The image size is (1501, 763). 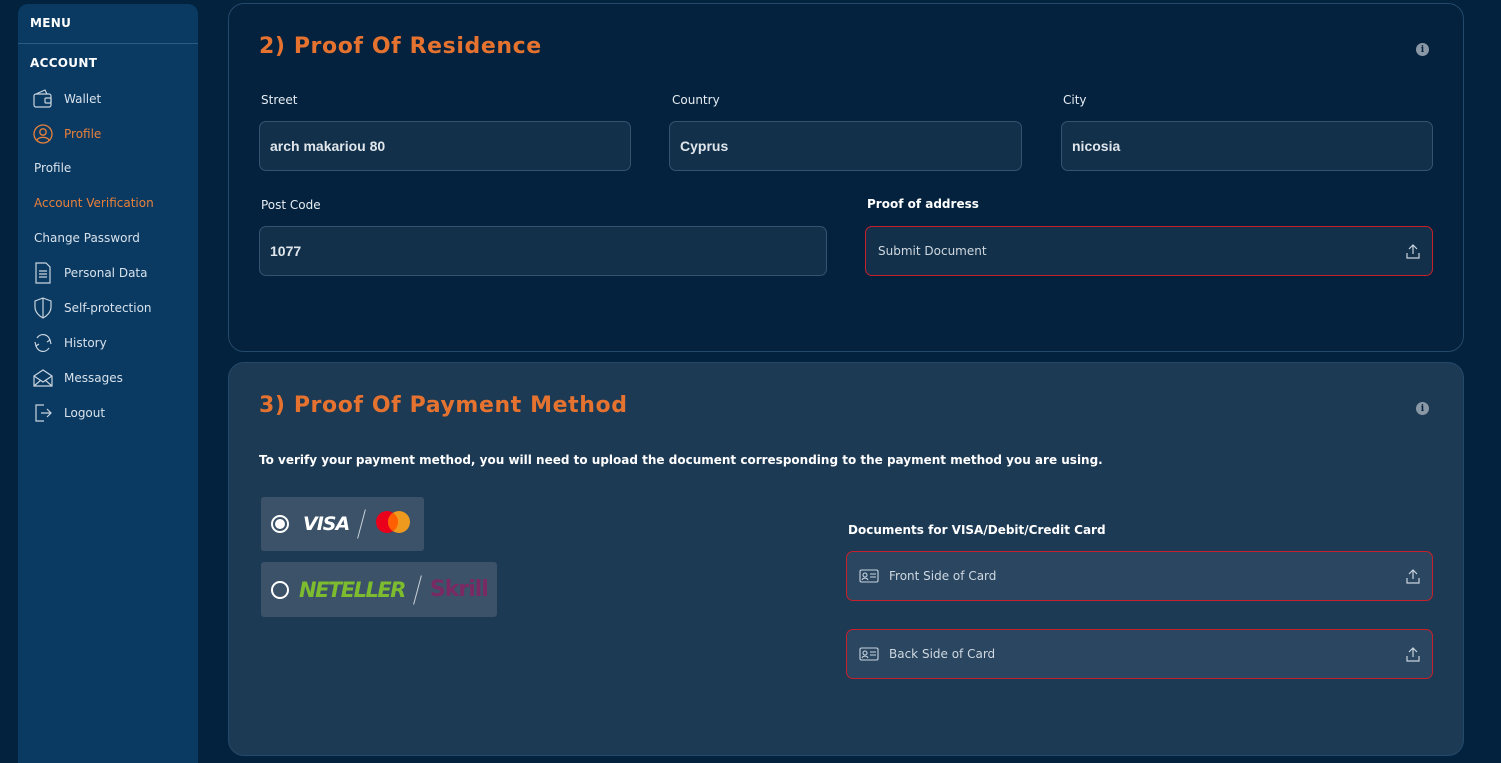 I want to click on sidebar-item-label: Messages, so click(x=93, y=378).